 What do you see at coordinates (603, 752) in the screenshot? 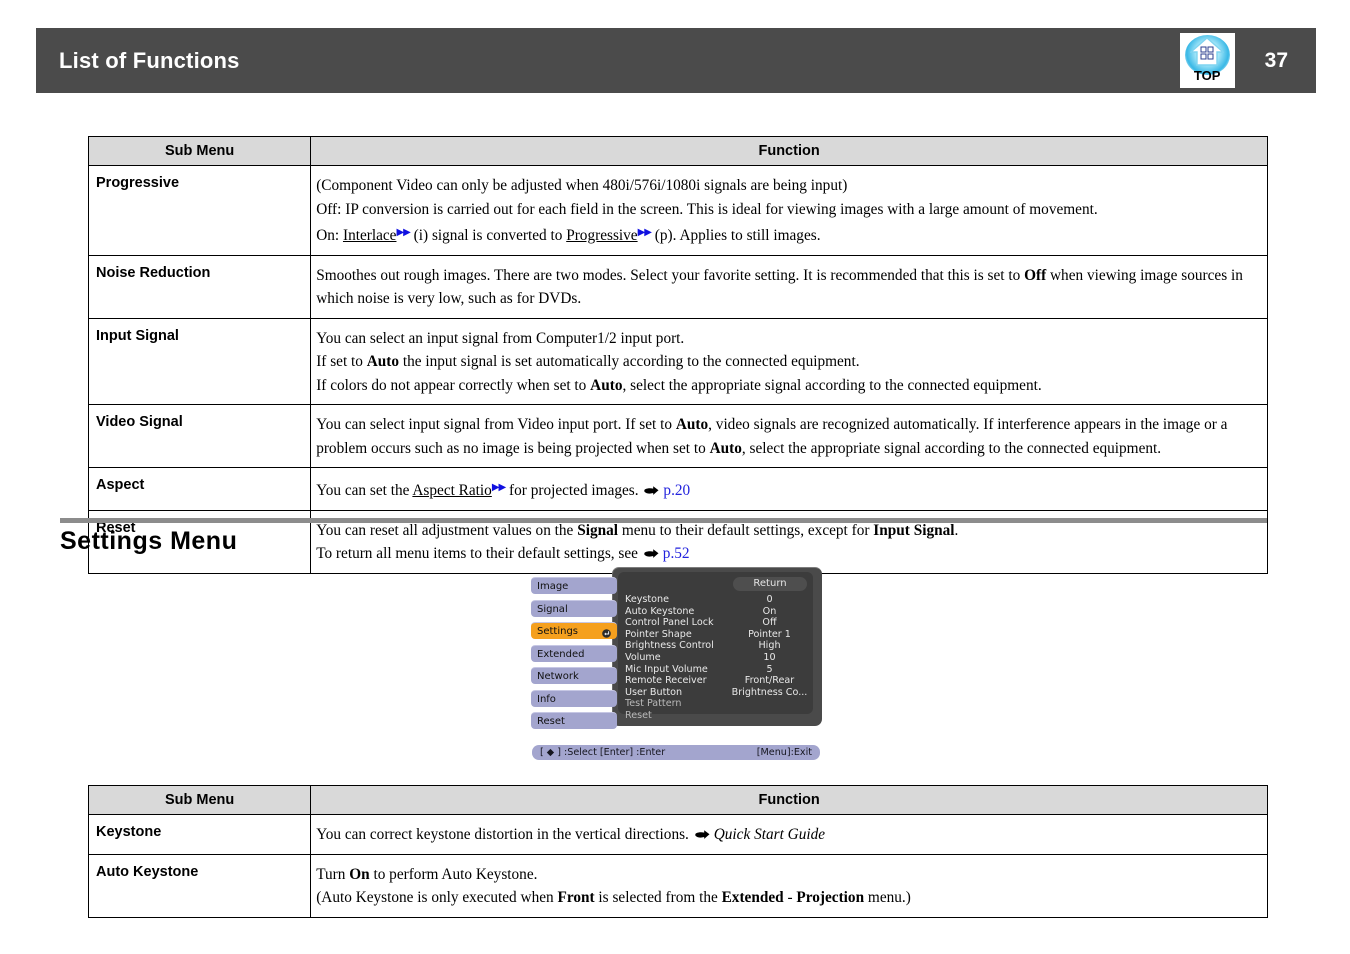
I see `osd-status-left: [ ◆ ] :Select [Enter] :Enter` at bounding box center [603, 752].